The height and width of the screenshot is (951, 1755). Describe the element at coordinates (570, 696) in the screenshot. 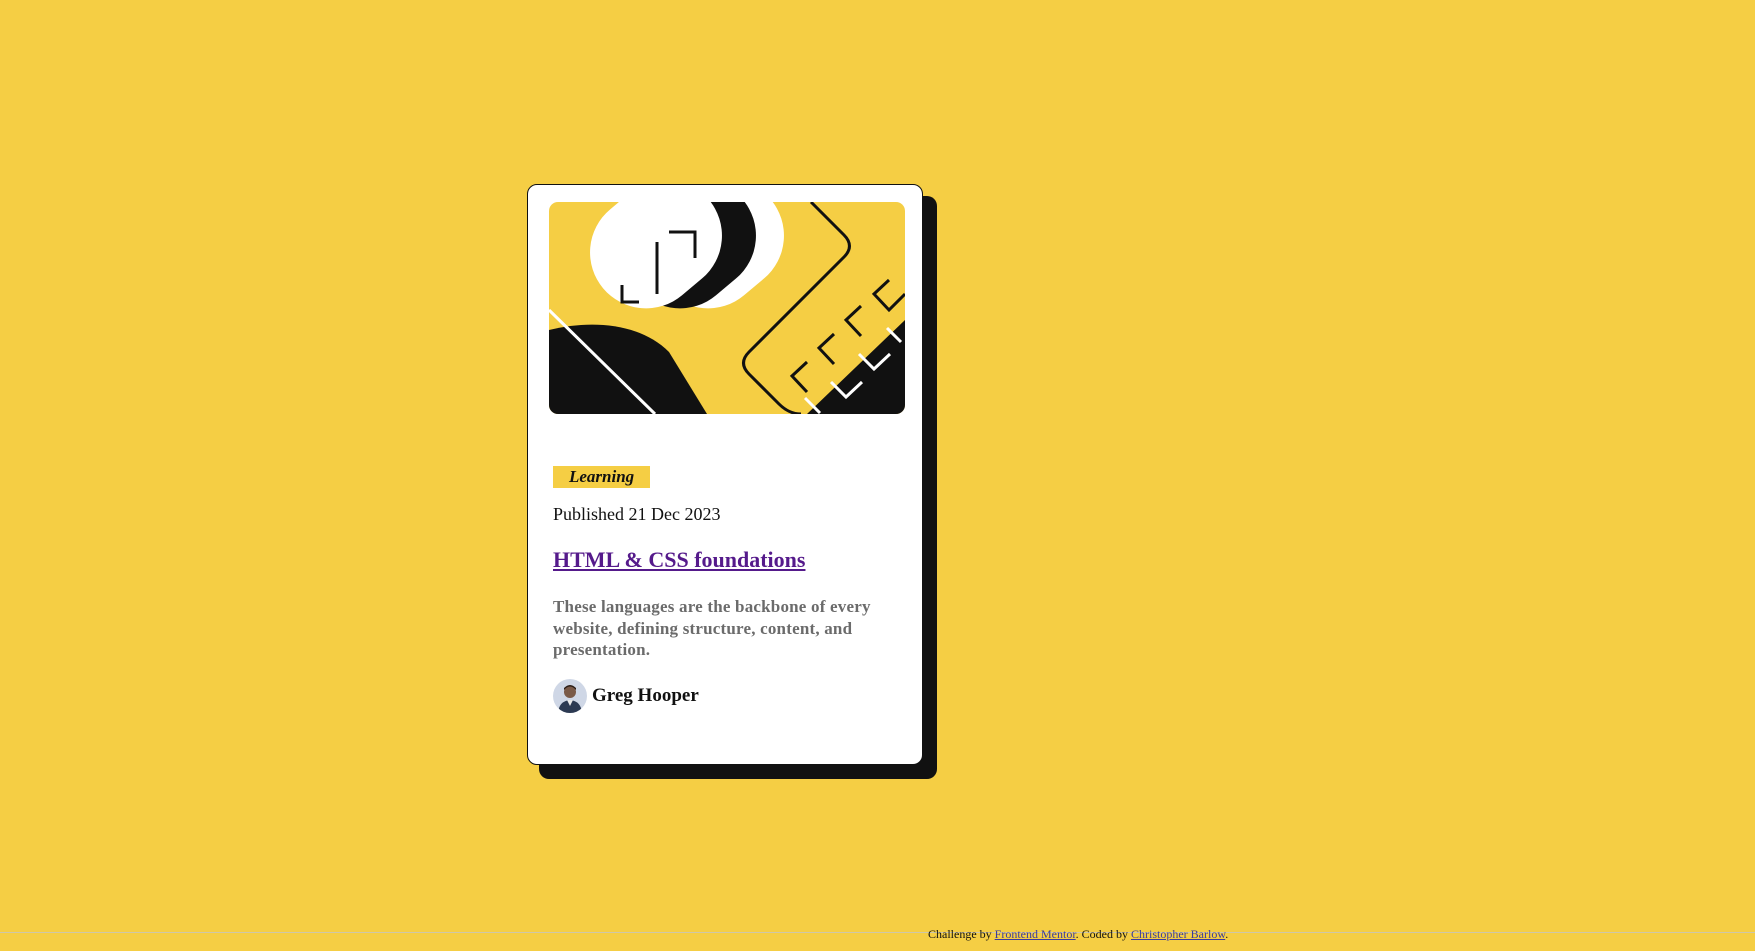

I see `person-avatar-icon` at that location.